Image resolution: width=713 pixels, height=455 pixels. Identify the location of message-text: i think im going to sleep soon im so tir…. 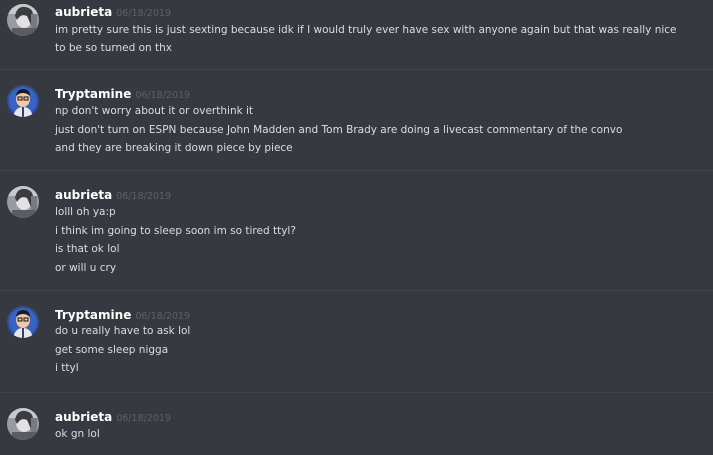
(175, 230).